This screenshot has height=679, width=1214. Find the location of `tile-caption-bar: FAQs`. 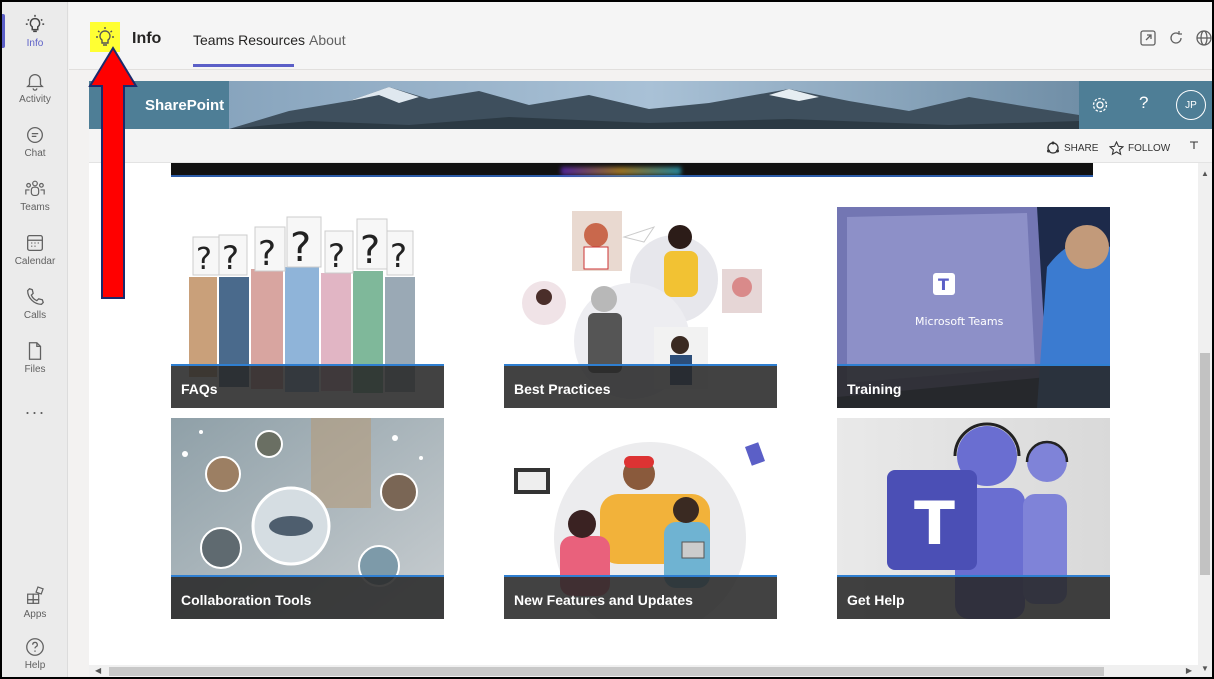

tile-caption-bar: FAQs is located at coordinates (307, 386).